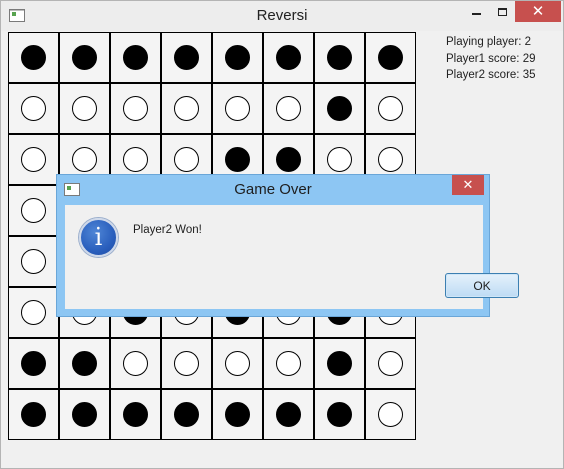 This screenshot has height=469, width=564. I want to click on title-bar: Reversi ✕, so click(282, 16).